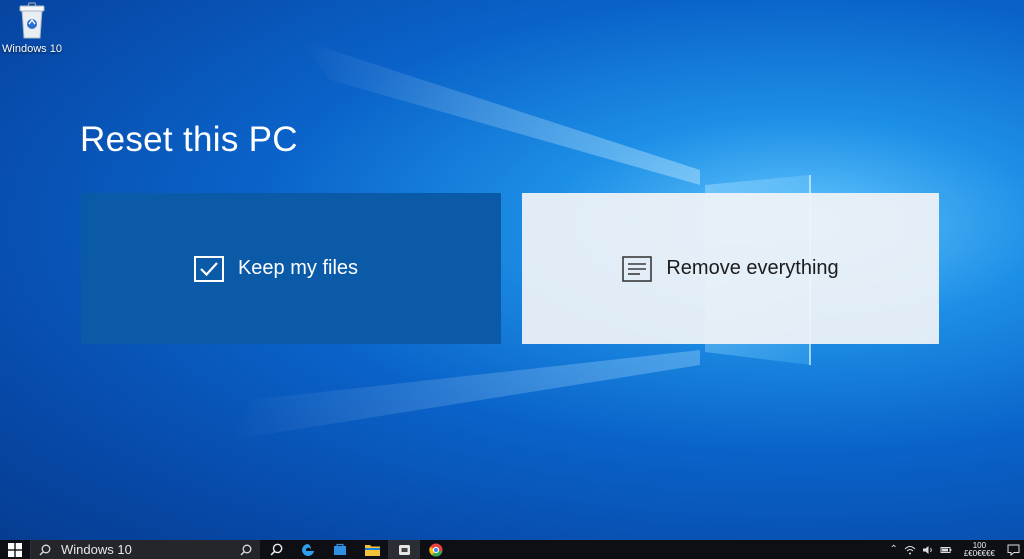 The width and height of the screenshot is (1024, 559). I want to click on taskbar-clock: 100 £€0€€€€, so click(979, 549).